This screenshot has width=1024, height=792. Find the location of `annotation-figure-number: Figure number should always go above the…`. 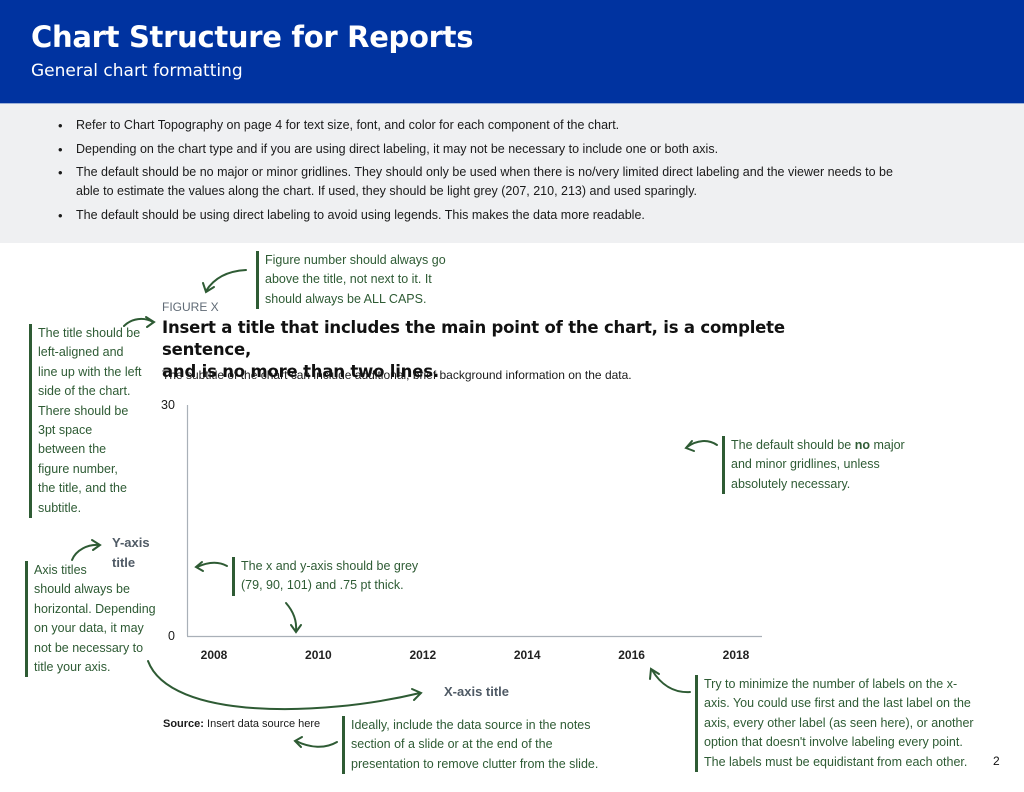

annotation-figure-number: Figure number should always go above the… is located at coordinates (371, 280).